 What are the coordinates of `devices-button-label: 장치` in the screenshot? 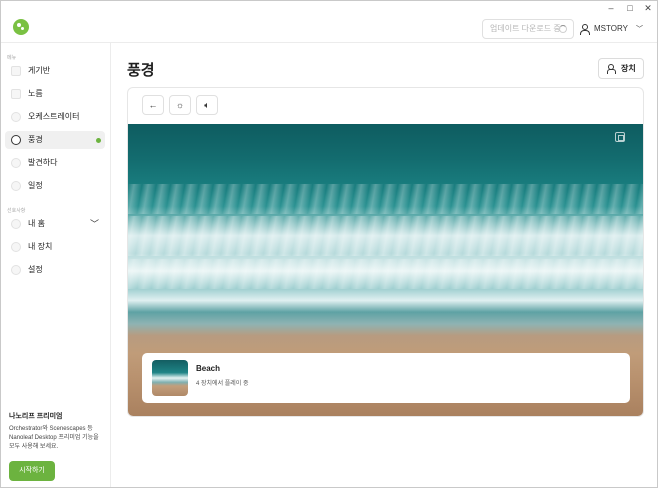 It's located at (628, 68).